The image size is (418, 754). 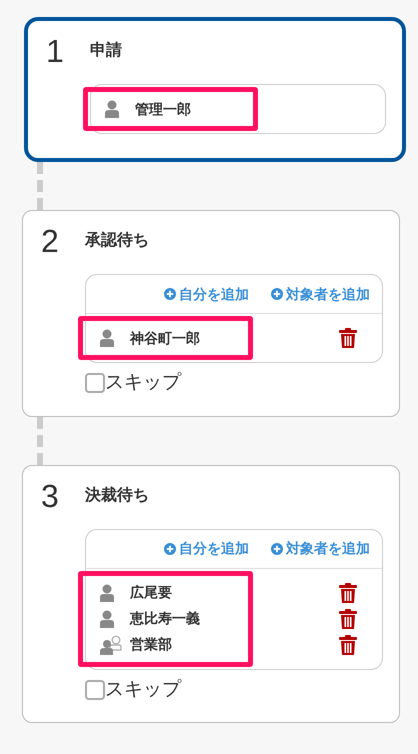 What do you see at coordinates (111, 644) in the screenshot?
I see `group-icon` at bounding box center [111, 644].